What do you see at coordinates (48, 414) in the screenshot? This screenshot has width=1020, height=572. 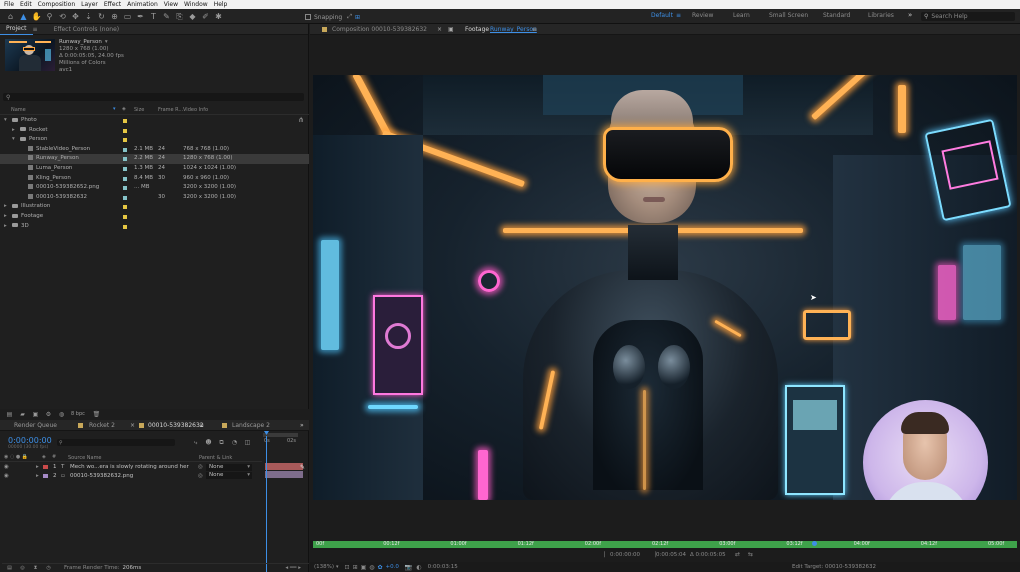 I see `adjust-icon: ⚙` at bounding box center [48, 414].